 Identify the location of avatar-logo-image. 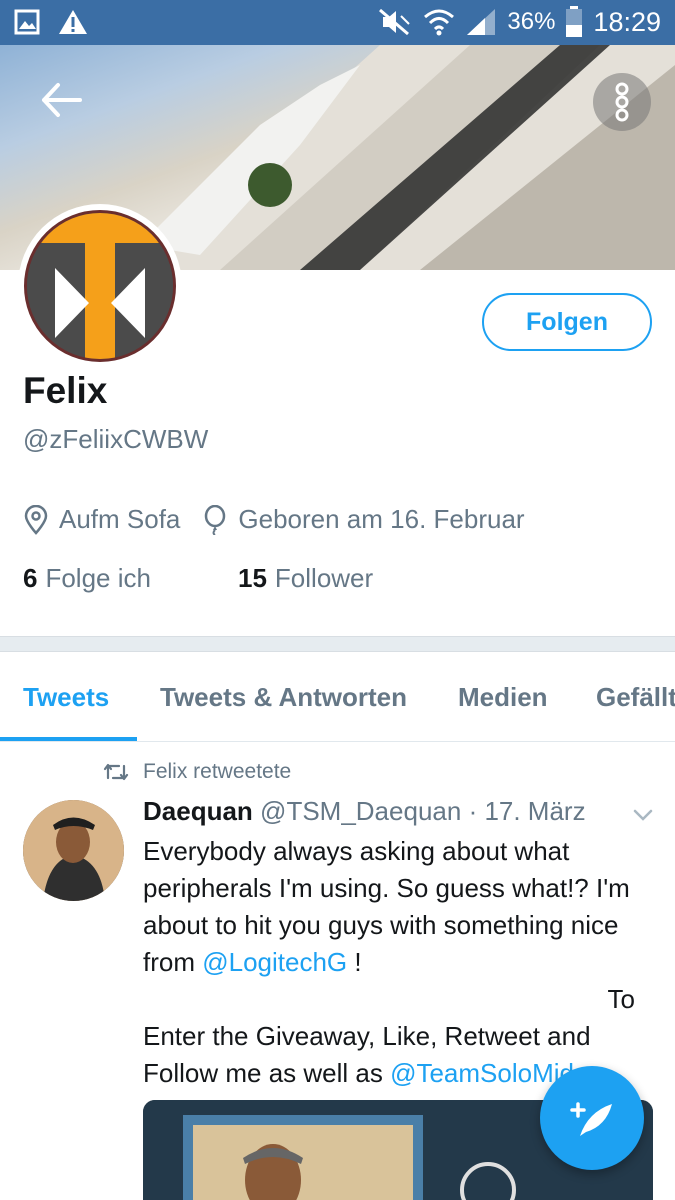
(100, 286).